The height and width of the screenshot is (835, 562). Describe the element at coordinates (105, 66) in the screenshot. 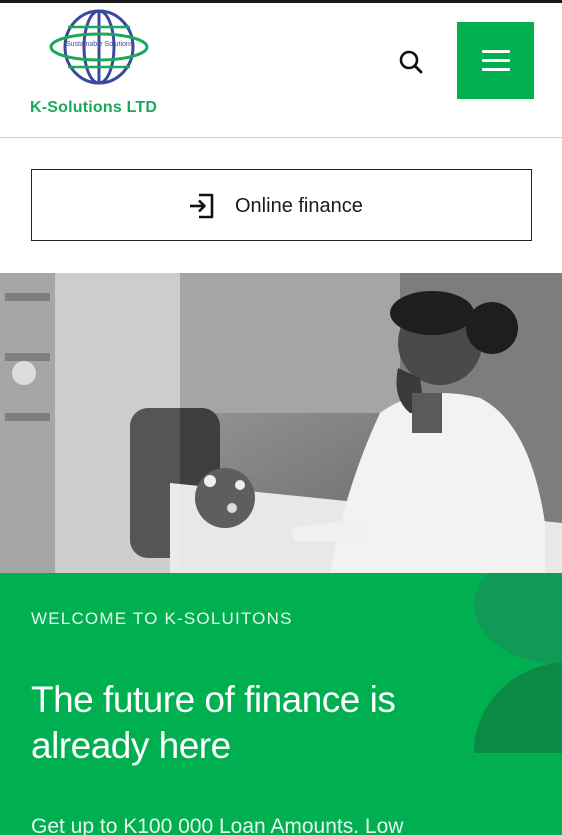

I see `company-logo: Sustainable Solutions K-Solutions LTD` at that location.